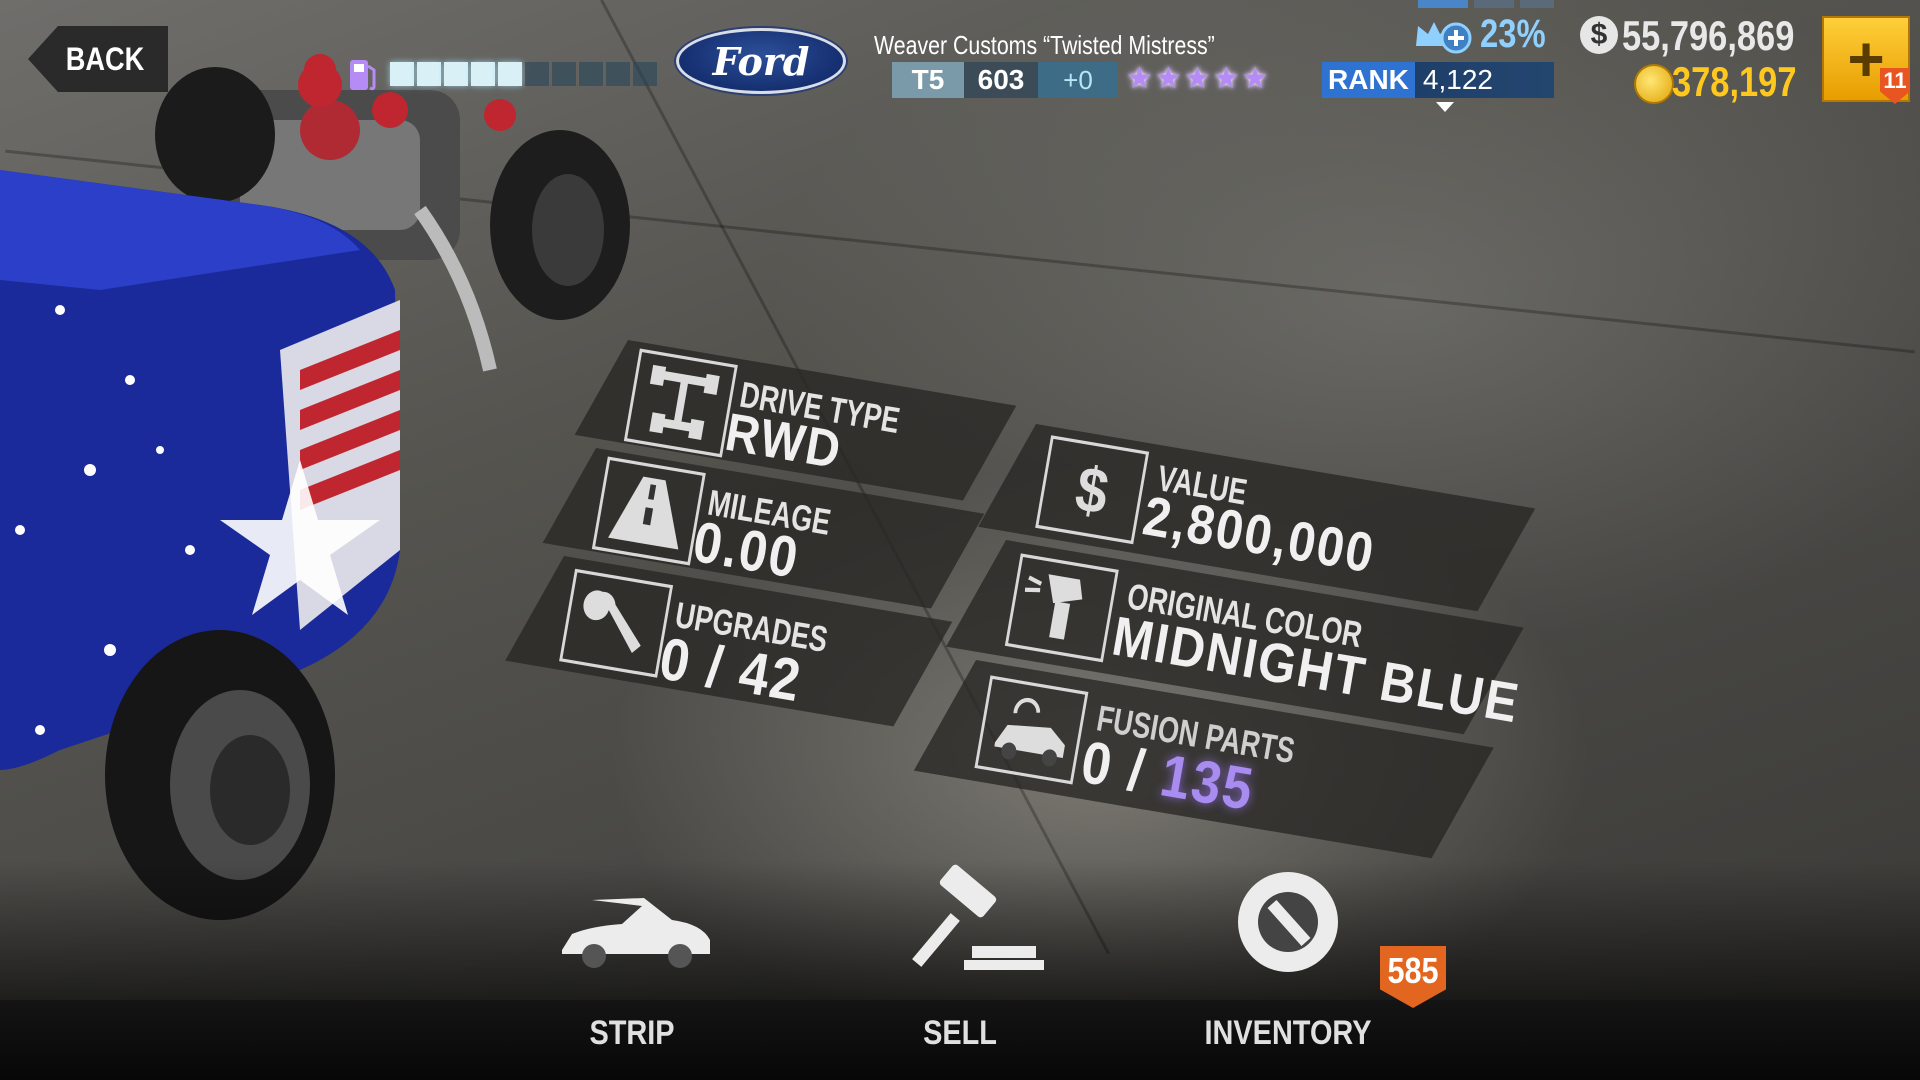  I want to click on inventory-wrench-icon, so click(1288, 922).